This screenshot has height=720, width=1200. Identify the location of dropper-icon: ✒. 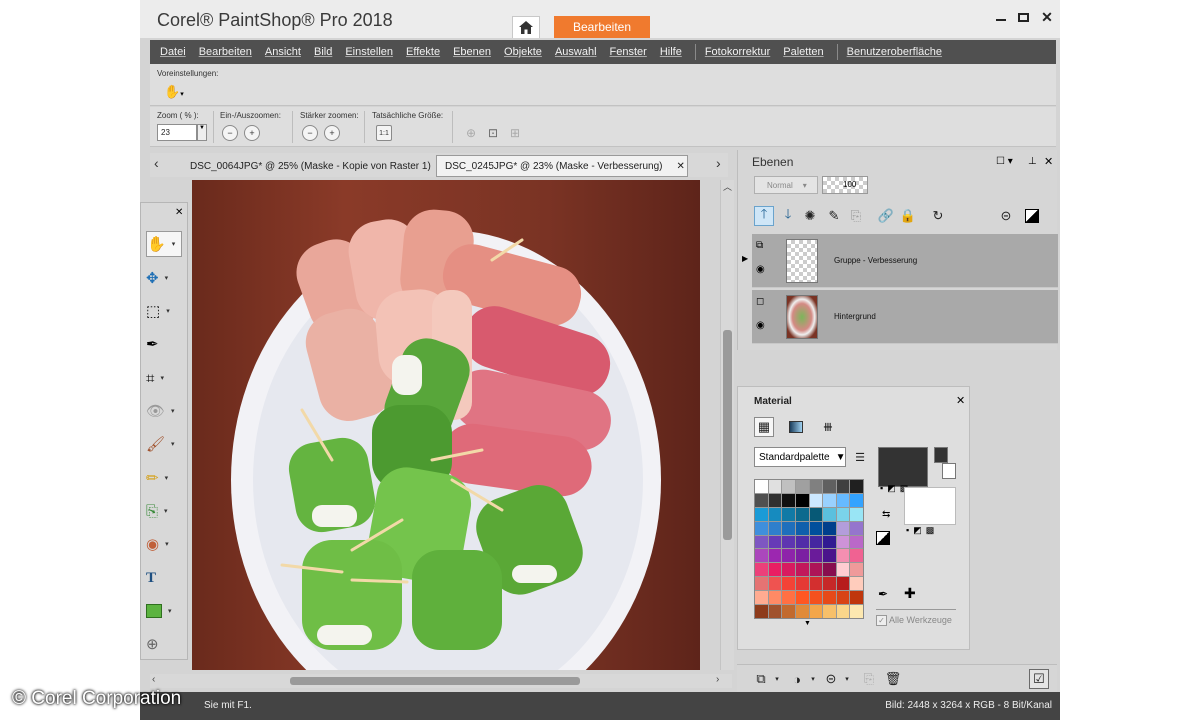
(883, 594).